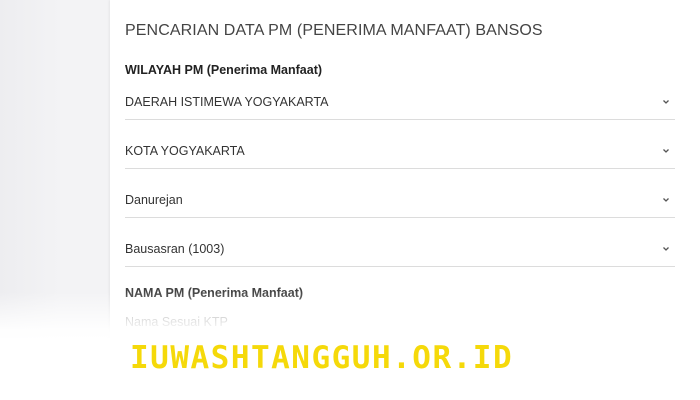 The image size is (700, 400). Describe the element at coordinates (175, 249) in the screenshot. I see `village-select-value: Bausasran (1003)` at that location.